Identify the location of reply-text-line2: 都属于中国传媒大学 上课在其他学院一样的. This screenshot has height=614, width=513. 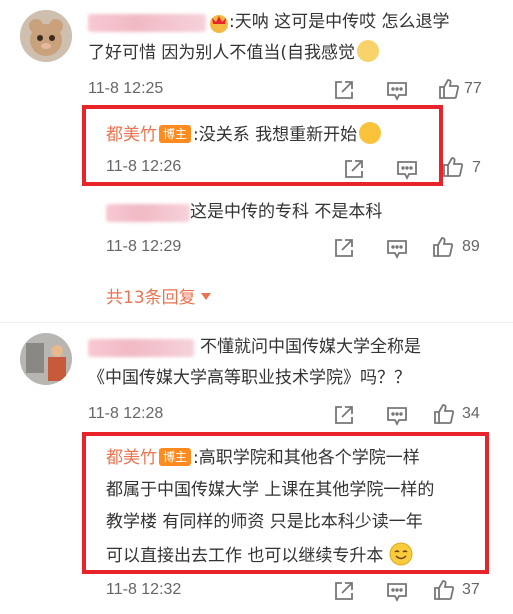
(270, 490).